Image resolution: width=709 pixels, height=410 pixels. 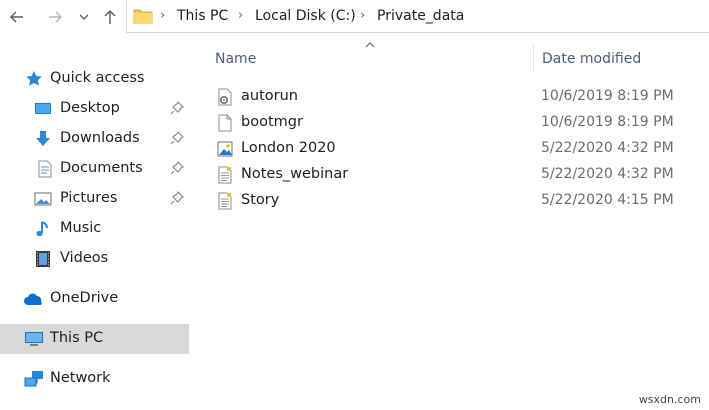 I want to click on file-name: Story, so click(x=260, y=200).